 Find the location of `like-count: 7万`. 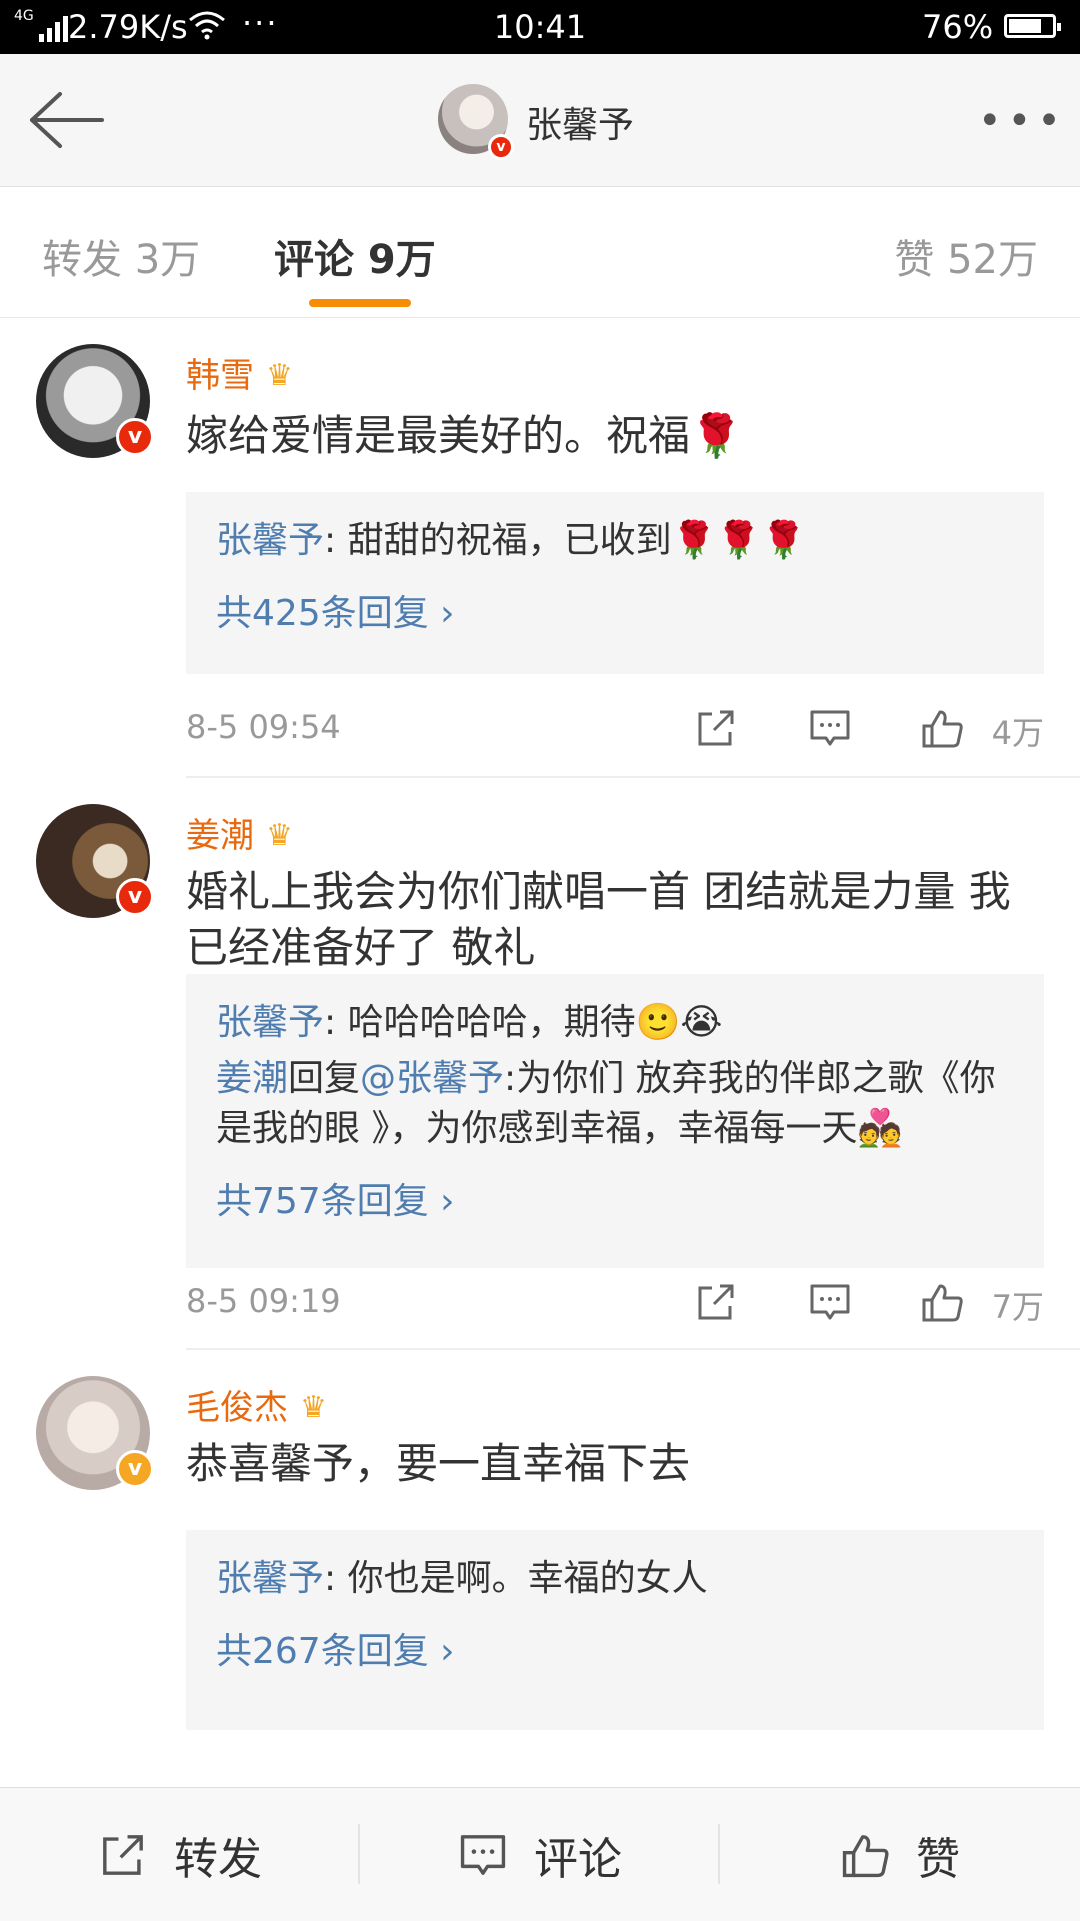

like-count: 7万 is located at coordinates (1017, 1307).